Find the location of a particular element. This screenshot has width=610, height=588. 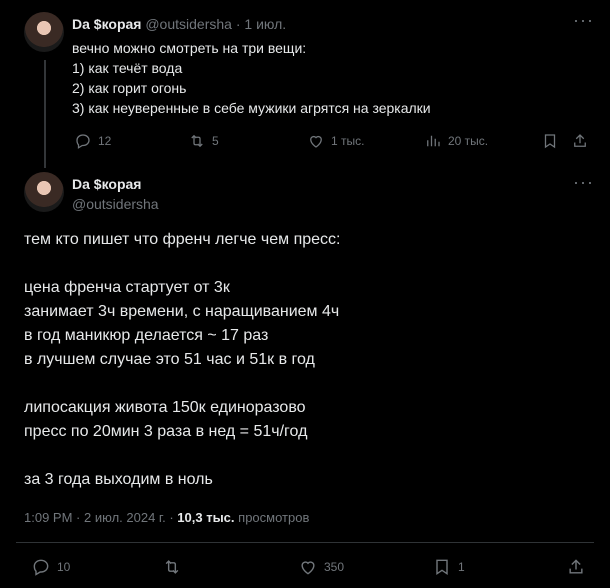

tweet-time: 1:09 PM is located at coordinates (48, 517).